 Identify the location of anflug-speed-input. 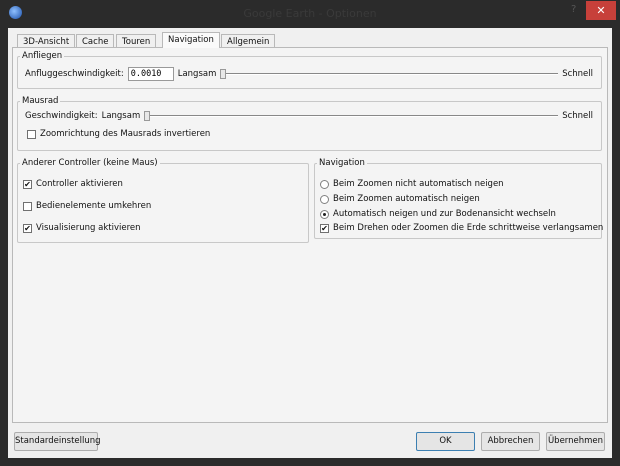
(150, 74).